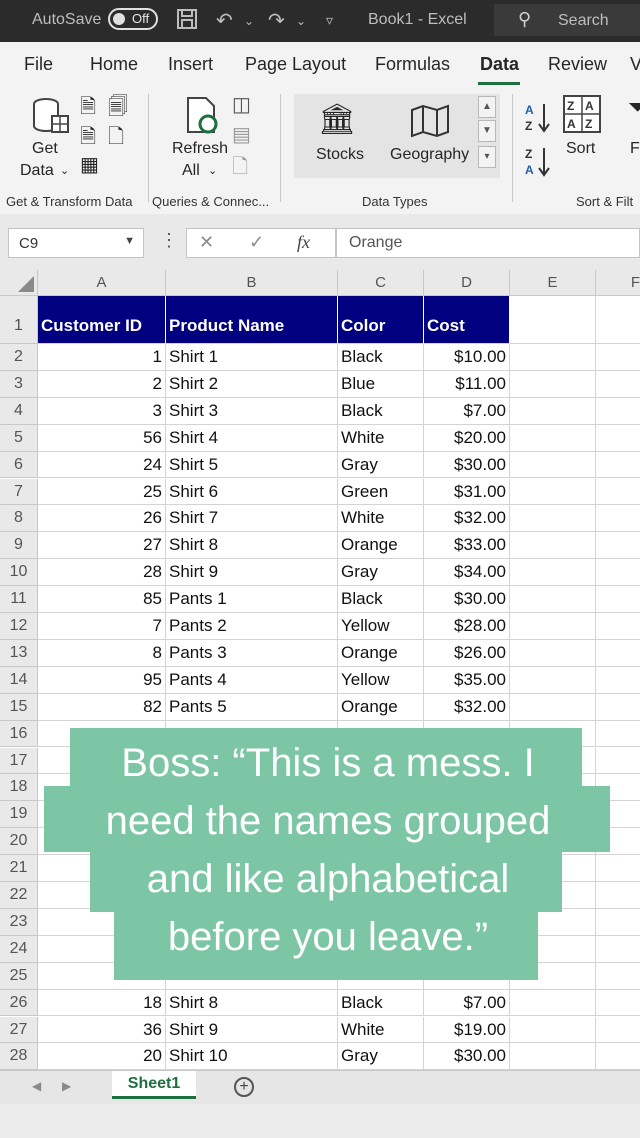 Image resolution: width=640 pixels, height=1138 pixels. Describe the element at coordinates (19, 788) in the screenshot. I see `row-header: 18` at that location.